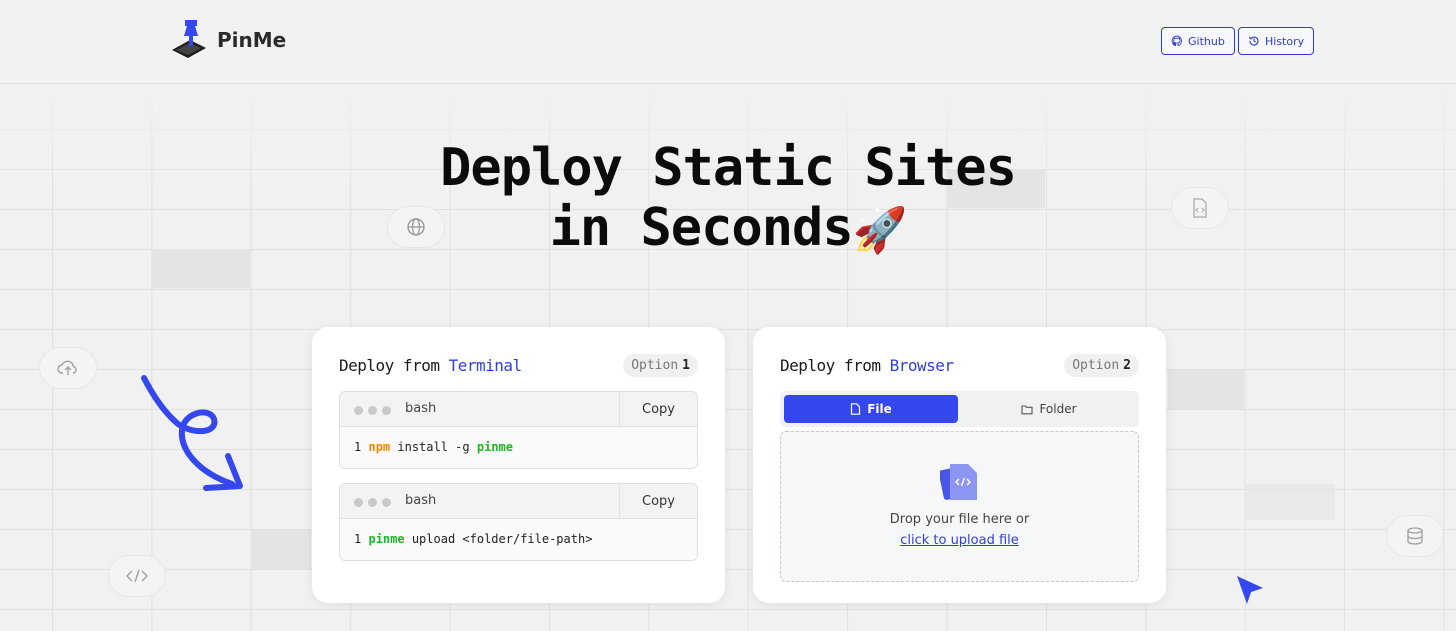  What do you see at coordinates (1415, 536) in the screenshot?
I see `database-icon` at bounding box center [1415, 536].